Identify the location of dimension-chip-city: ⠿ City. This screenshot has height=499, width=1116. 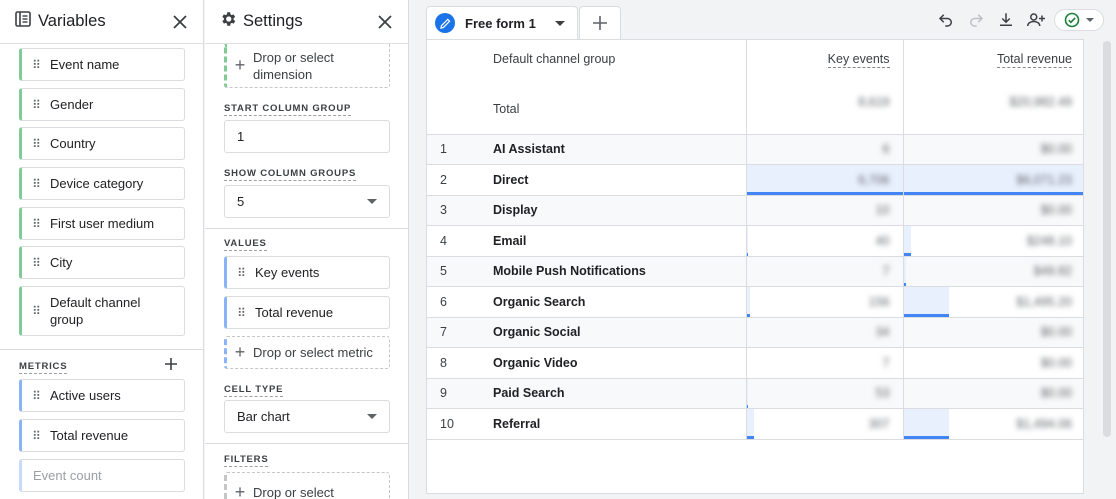
(102, 262).